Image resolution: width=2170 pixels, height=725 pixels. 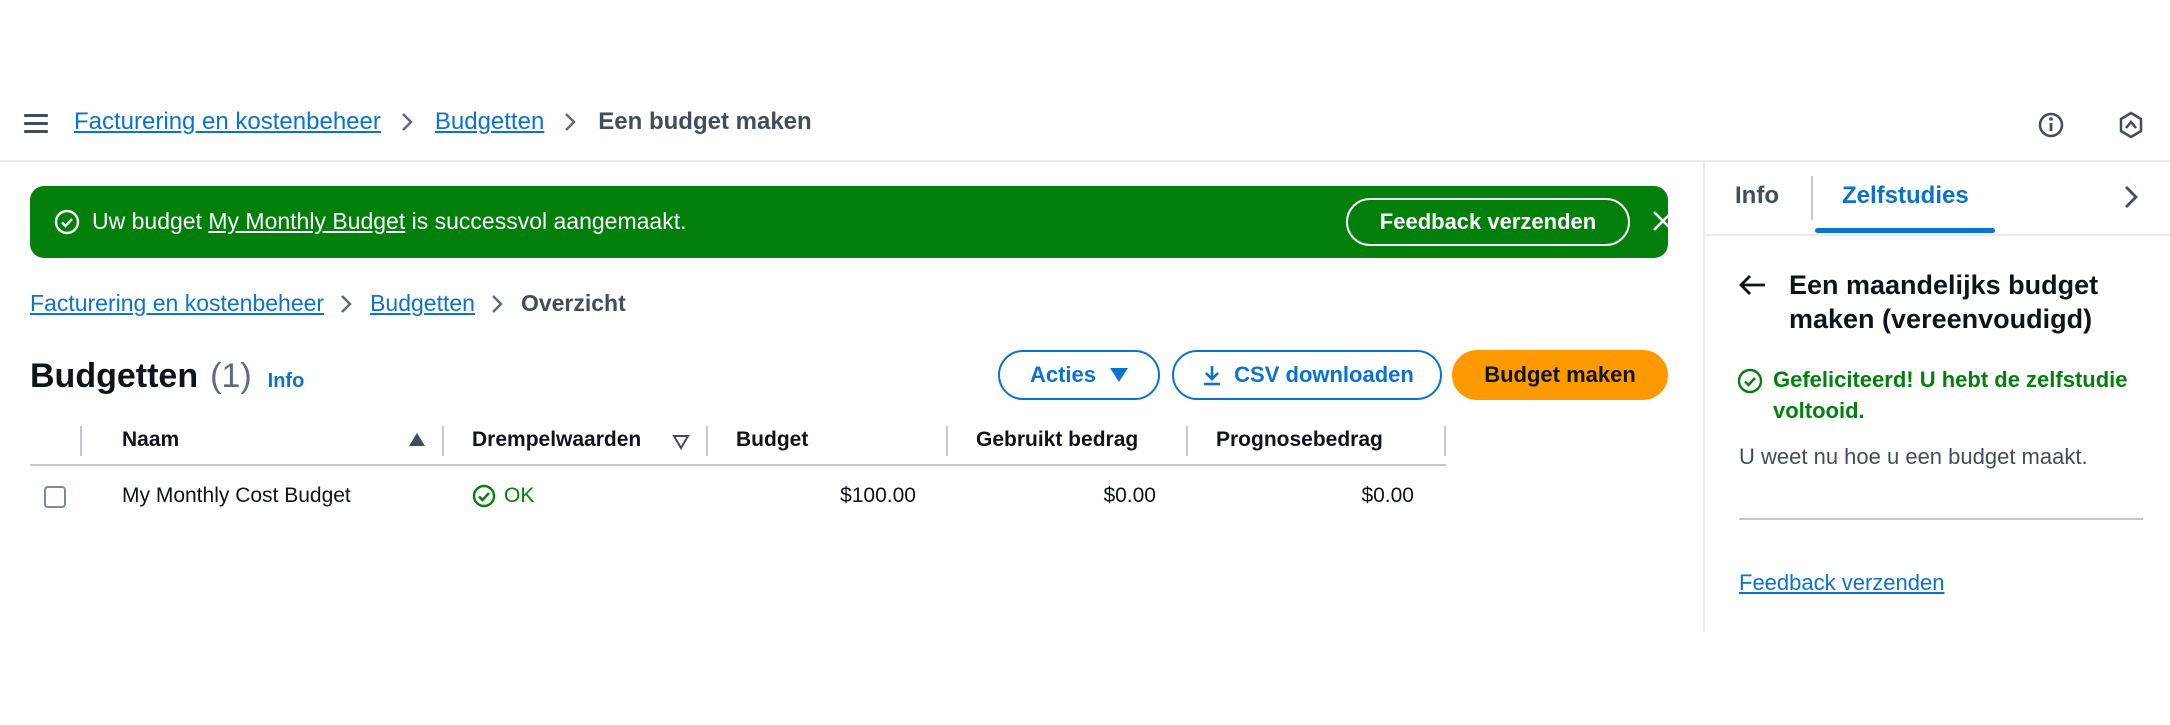 I want to click on budget-link: My Monthly Budget, so click(x=306, y=221).